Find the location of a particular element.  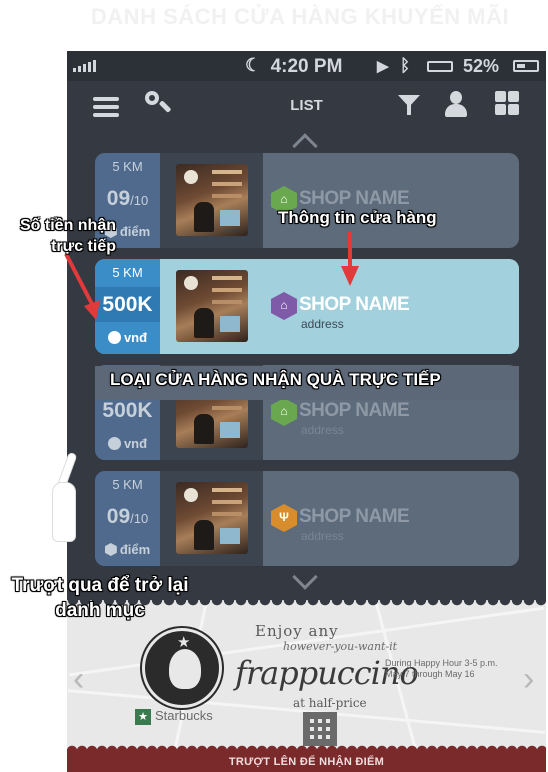

store-info: ⌂ SHOP NAME is located at coordinates (391, 200).